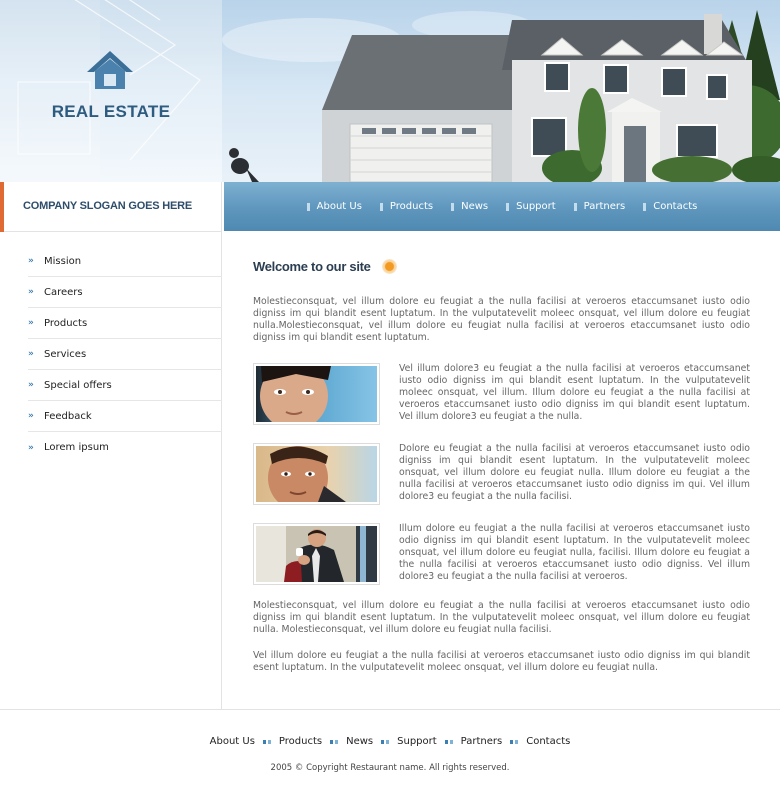  What do you see at coordinates (232, 741) in the screenshot?
I see `footer-link-about-us: About Us` at bounding box center [232, 741].